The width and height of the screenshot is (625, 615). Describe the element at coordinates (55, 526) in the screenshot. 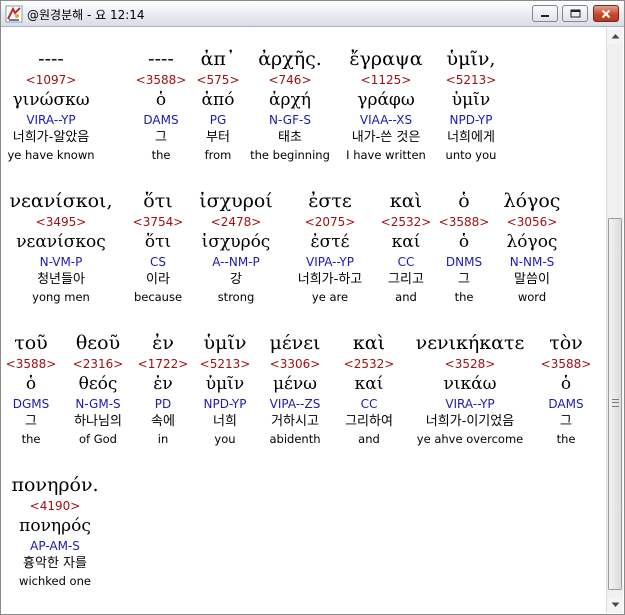

I see `lexical-form: πονηρός` at that location.